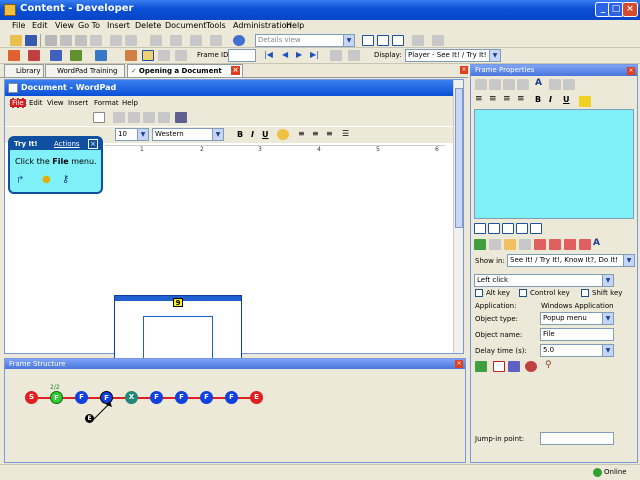 The width and height of the screenshot is (640, 480). What do you see at coordinates (418, 40) in the screenshot?
I see `export-icon` at bounding box center [418, 40].